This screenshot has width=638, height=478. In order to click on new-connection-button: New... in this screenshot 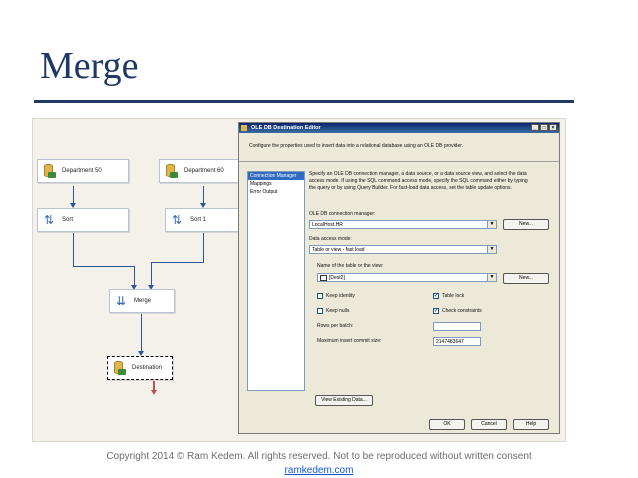, I will do `click(526, 224)`.